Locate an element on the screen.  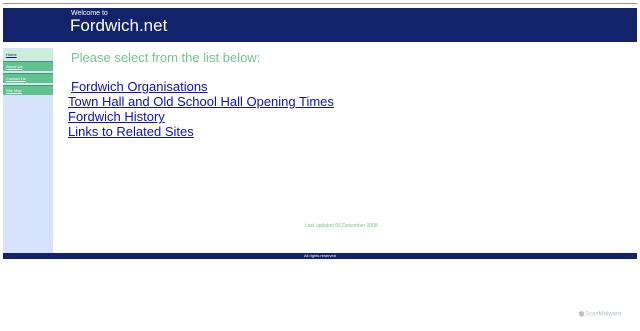
link-fordwich-organisations: Fordwich Organisations is located at coordinates (201, 86).